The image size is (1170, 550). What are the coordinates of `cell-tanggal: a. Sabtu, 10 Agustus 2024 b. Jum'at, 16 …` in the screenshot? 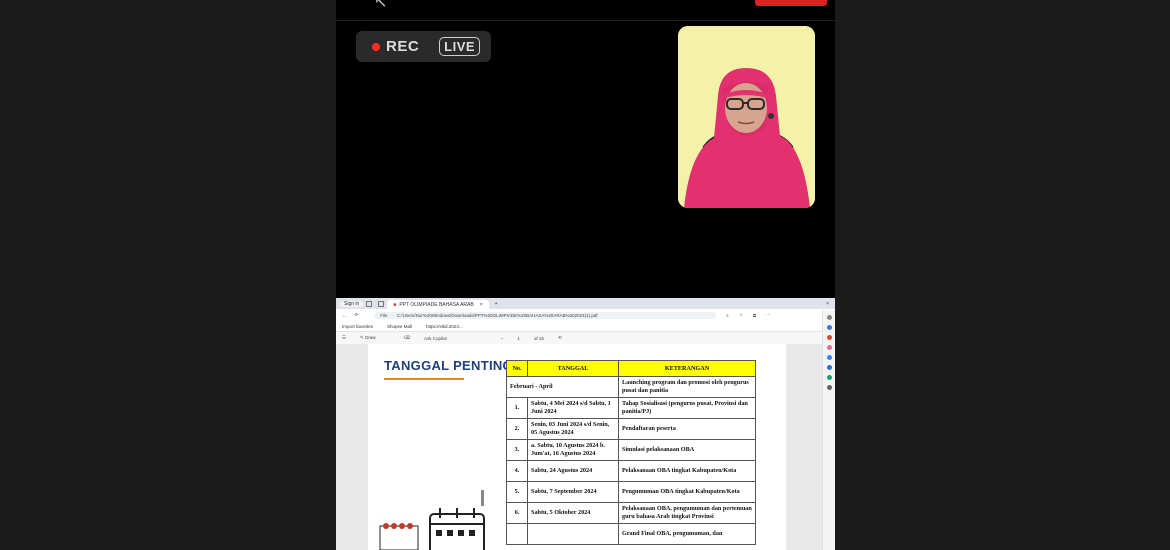 It's located at (573, 450).